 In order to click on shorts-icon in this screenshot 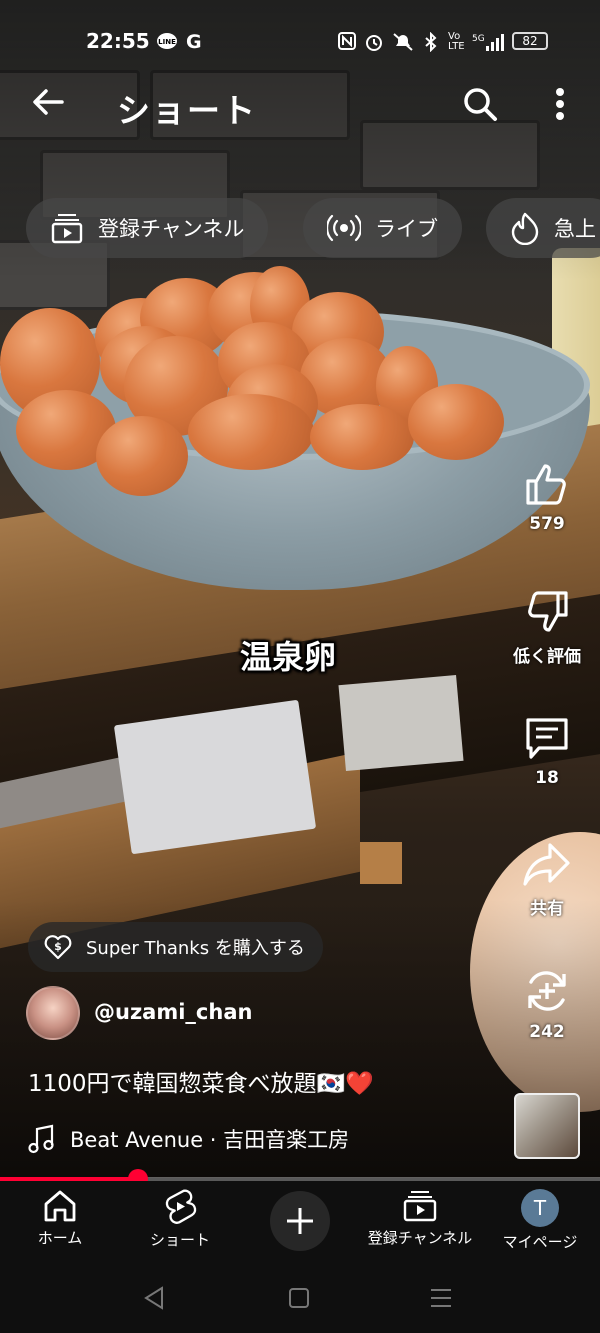, I will do `click(181, 1206)`.